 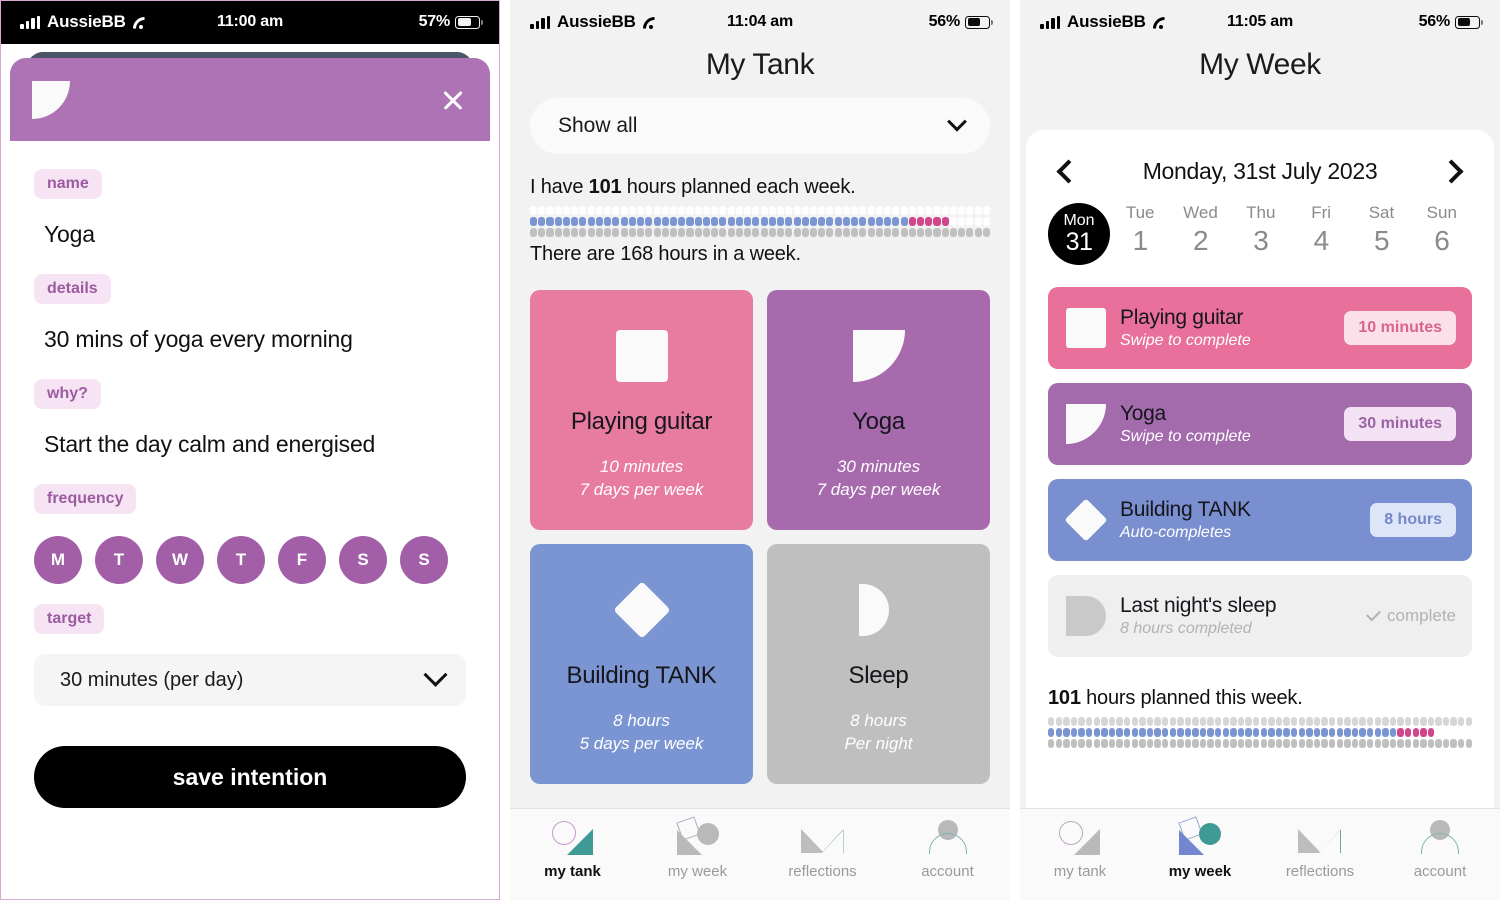 What do you see at coordinates (152, 679) in the screenshot?
I see `target-select-value: 30 minutes (per day)` at bounding box center [152, 679].